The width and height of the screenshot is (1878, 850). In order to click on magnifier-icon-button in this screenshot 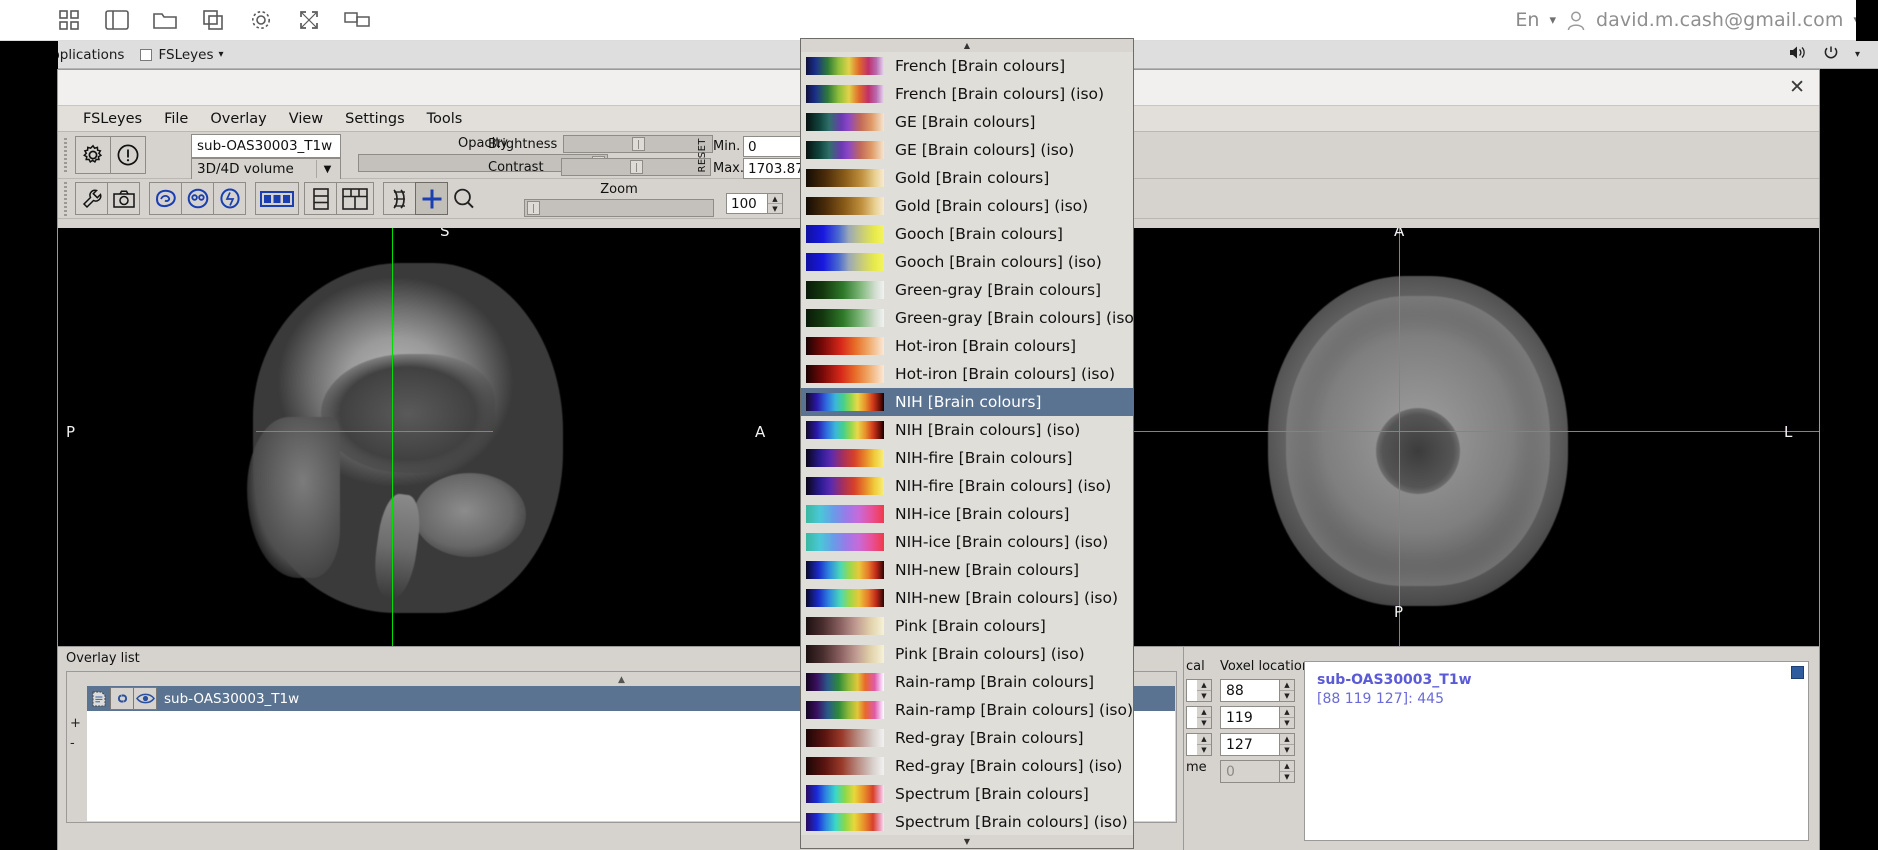, I will do `click(463, 198)`.